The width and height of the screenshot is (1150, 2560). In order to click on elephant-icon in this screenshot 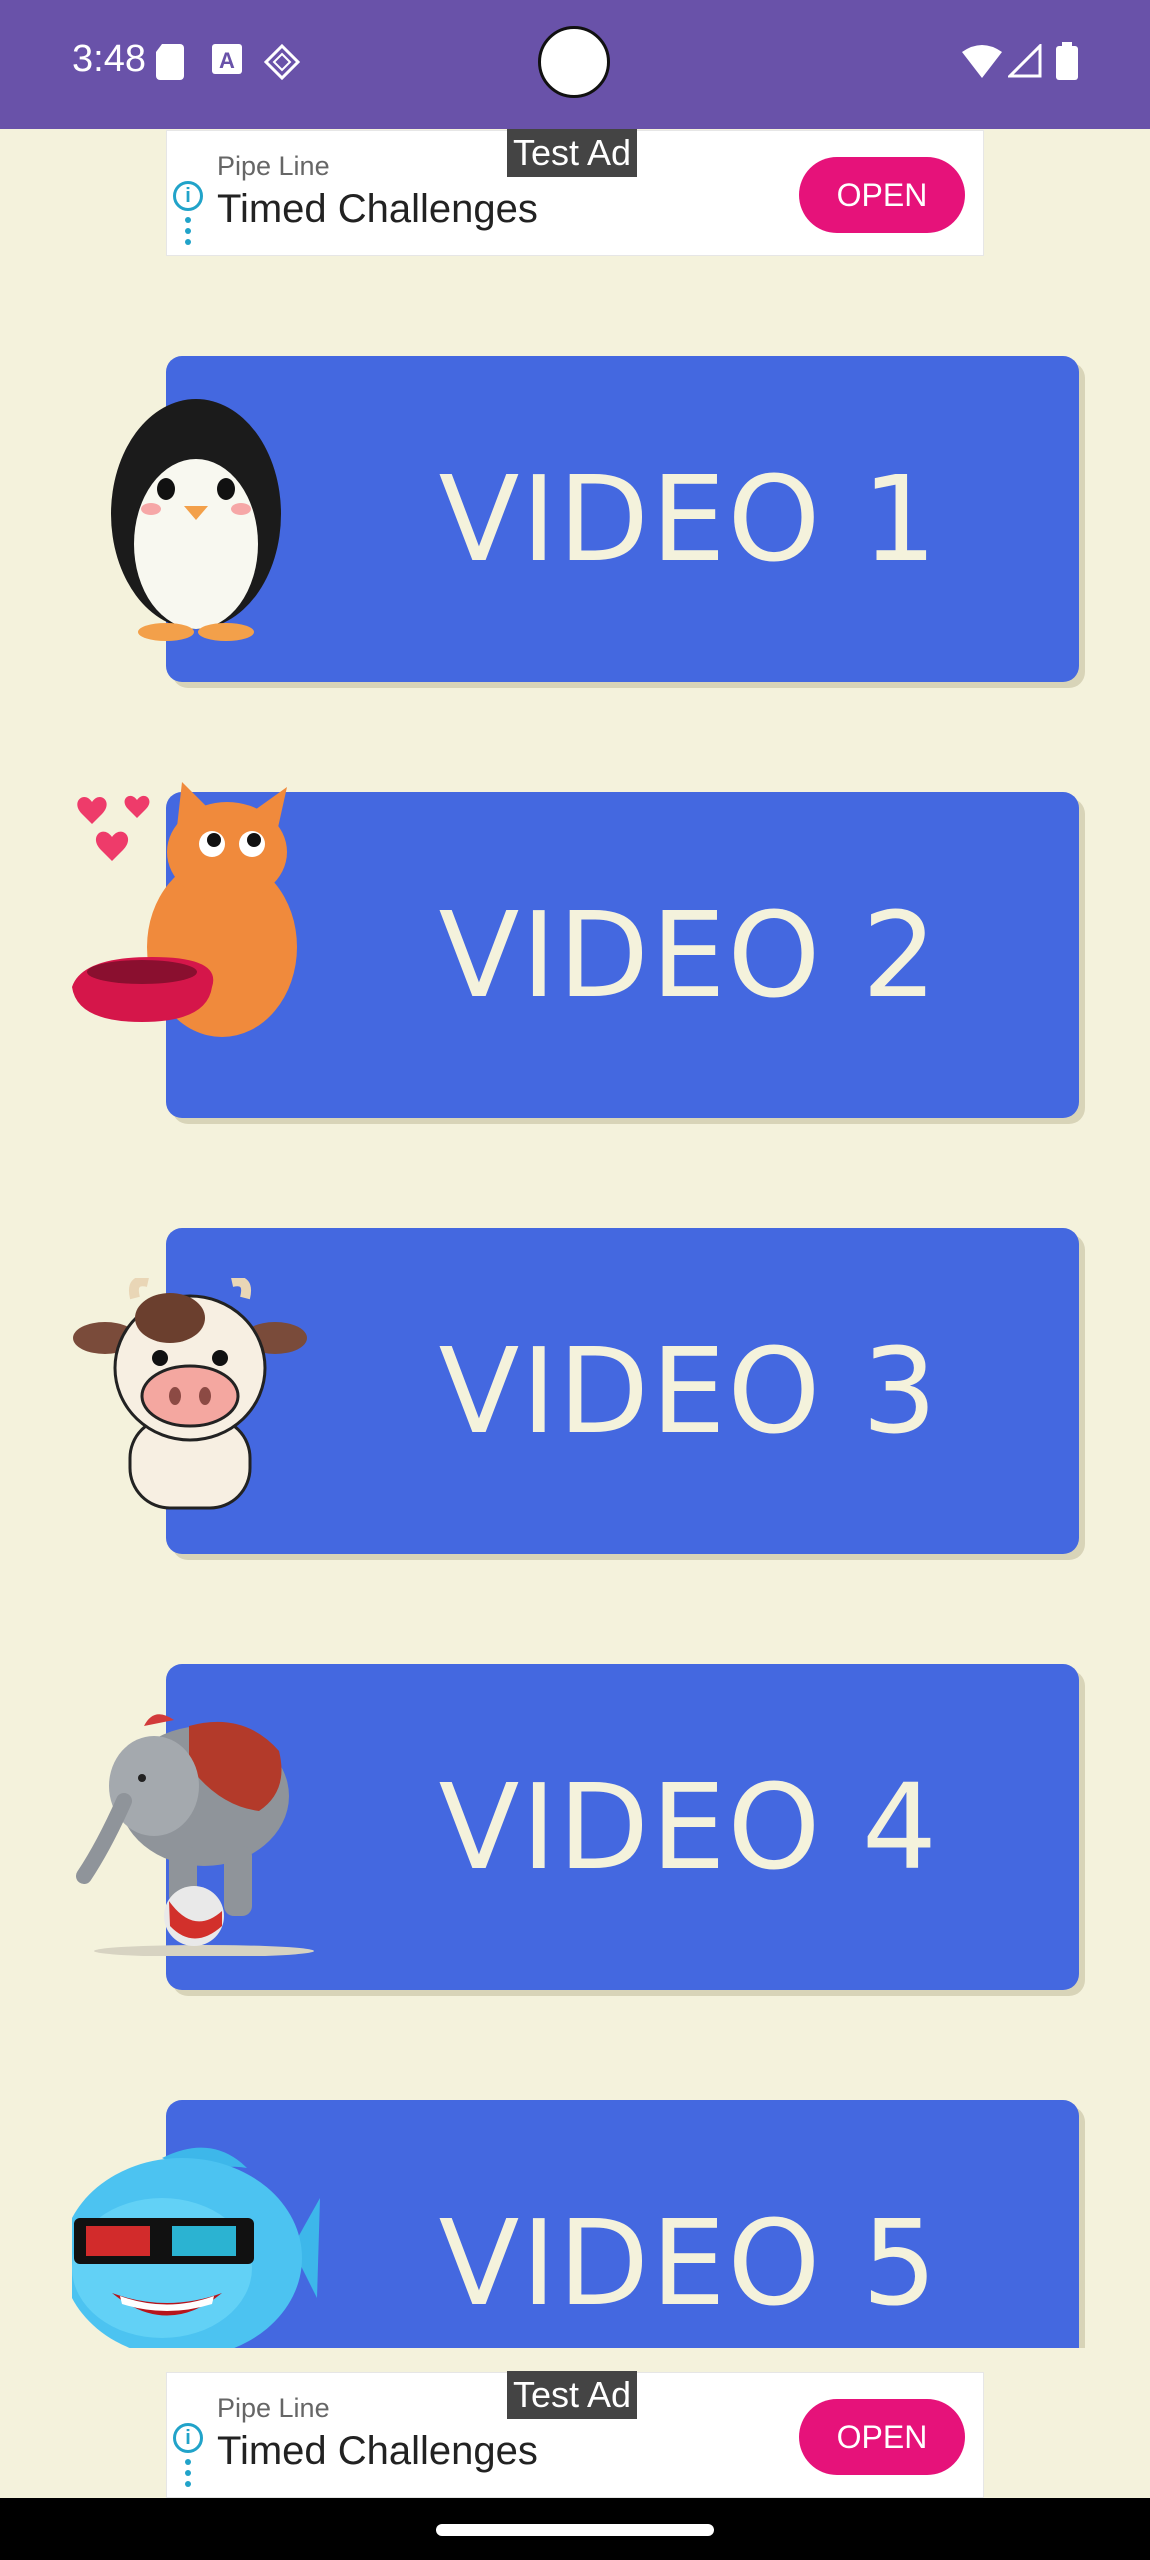, I will do `click(195, 1835)`.